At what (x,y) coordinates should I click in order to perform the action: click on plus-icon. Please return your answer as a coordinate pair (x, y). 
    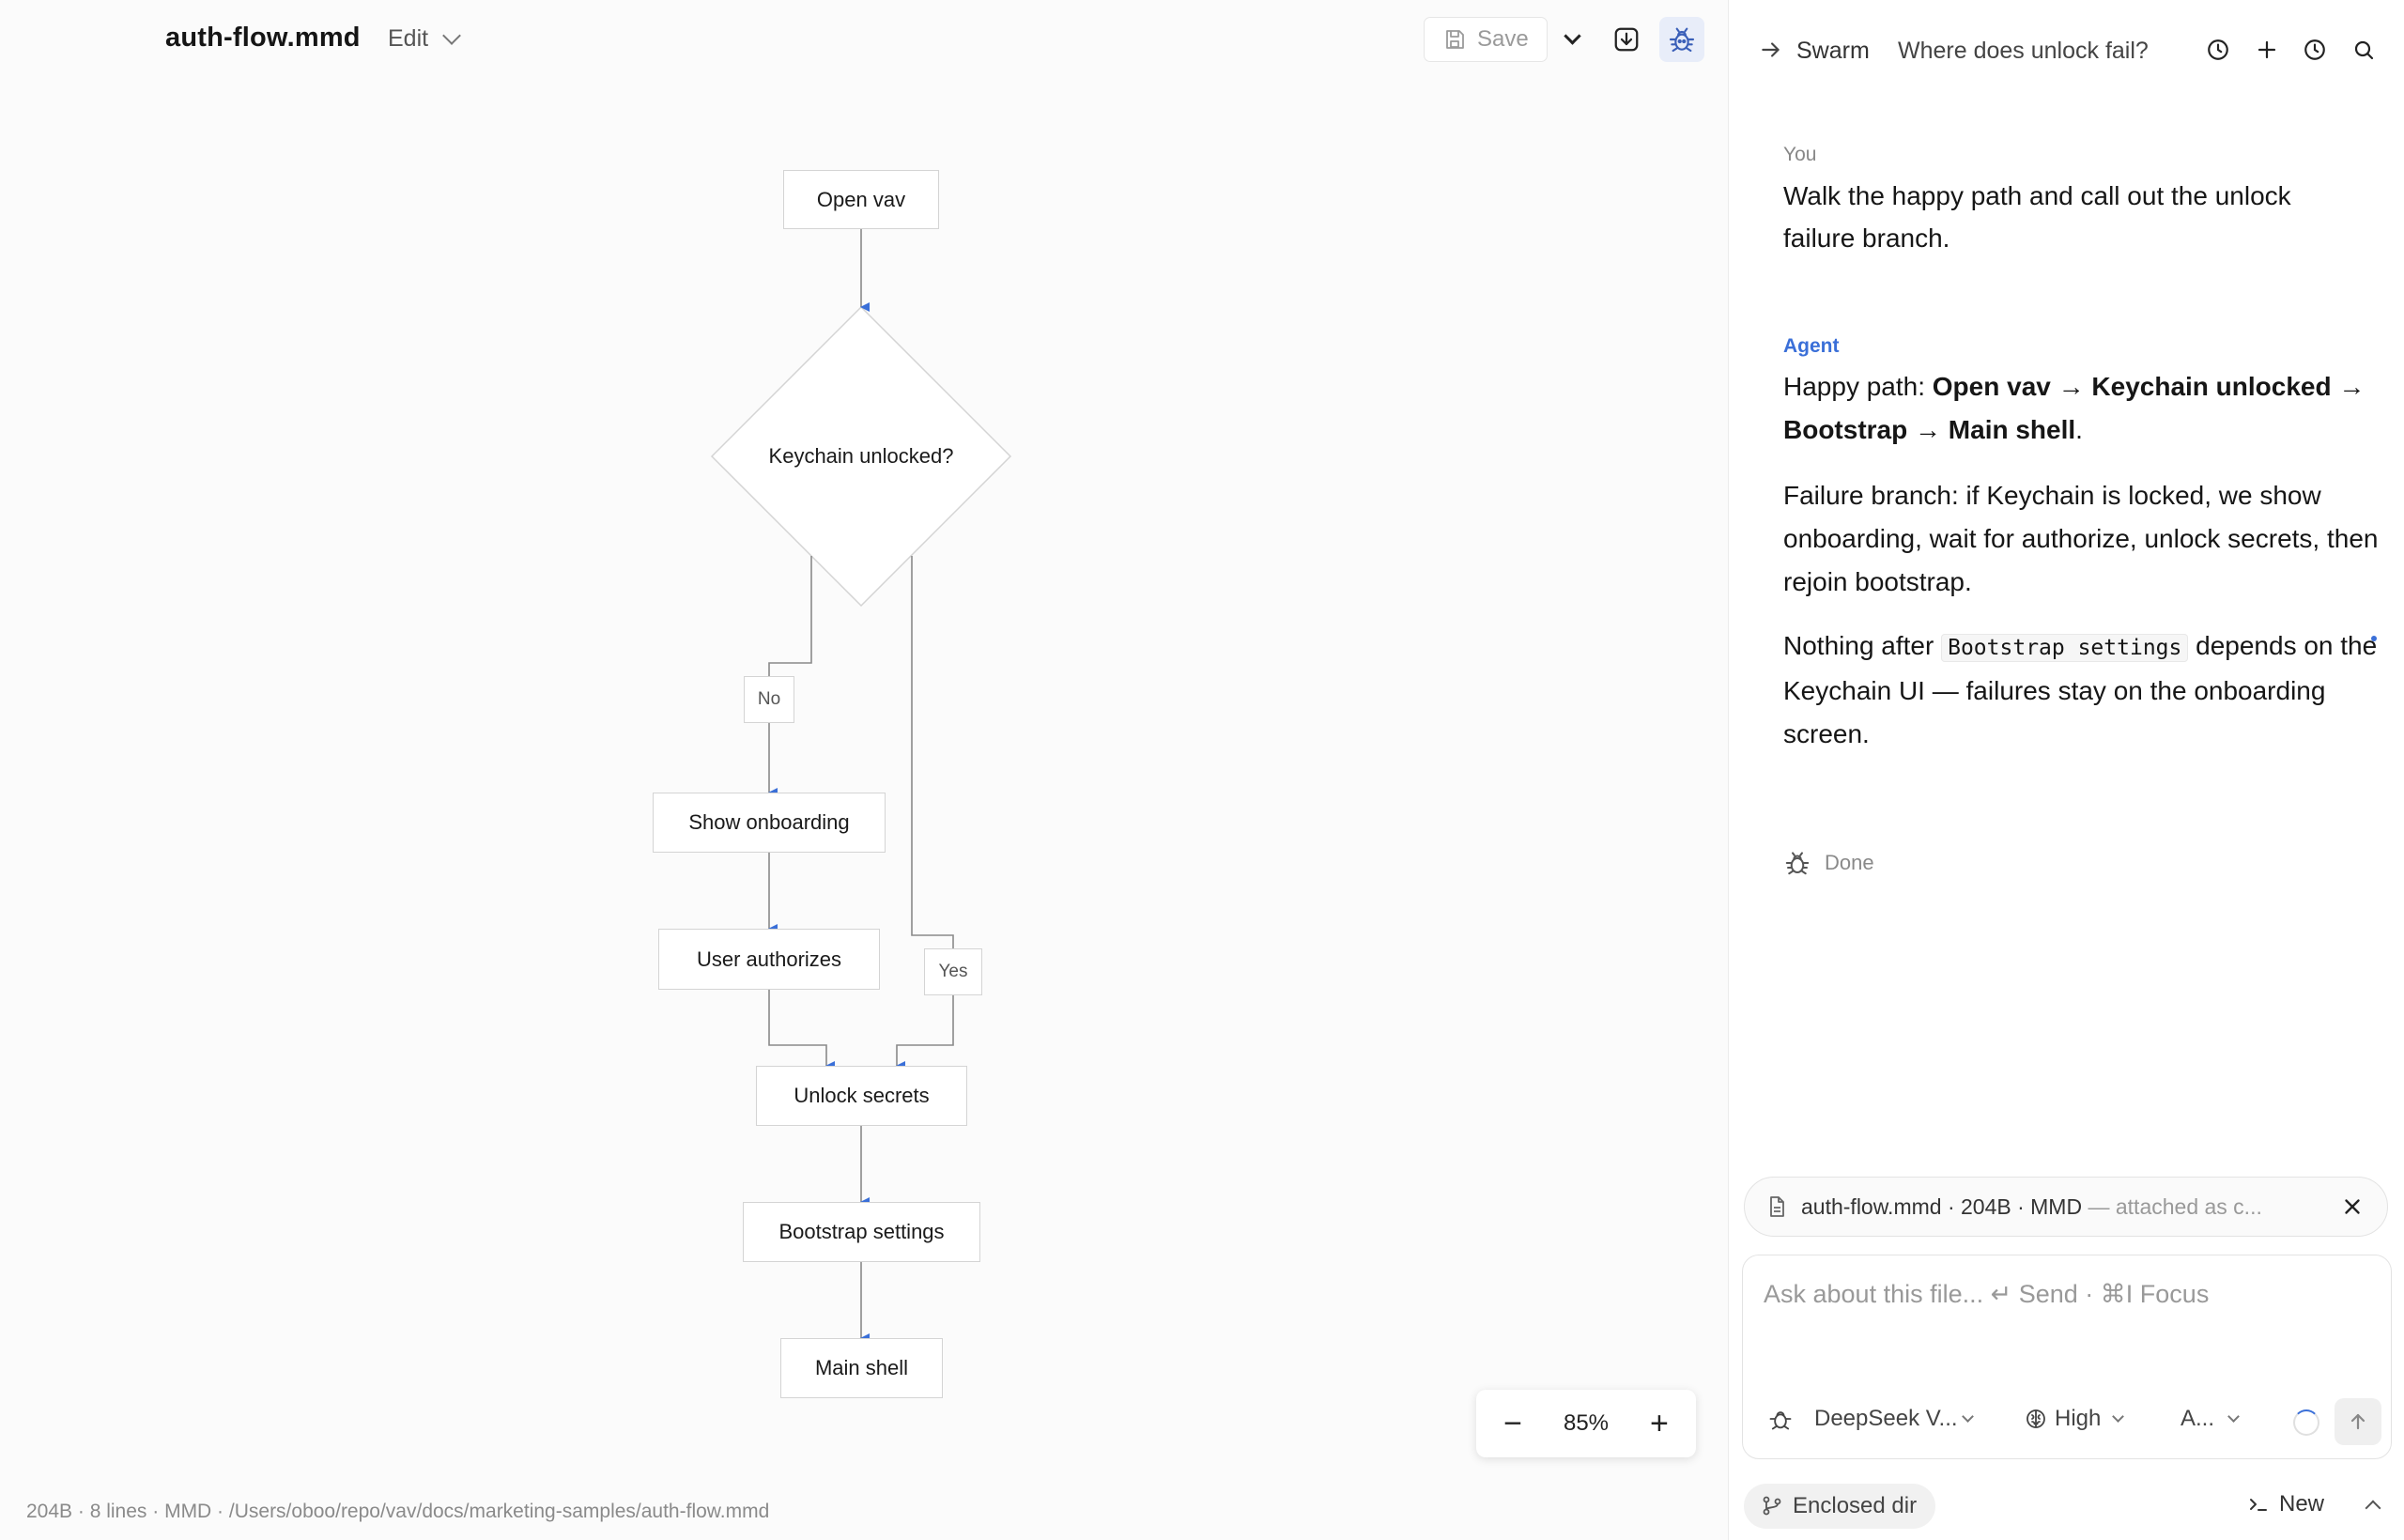
    Looking at the image, I should click on (2267, 49).